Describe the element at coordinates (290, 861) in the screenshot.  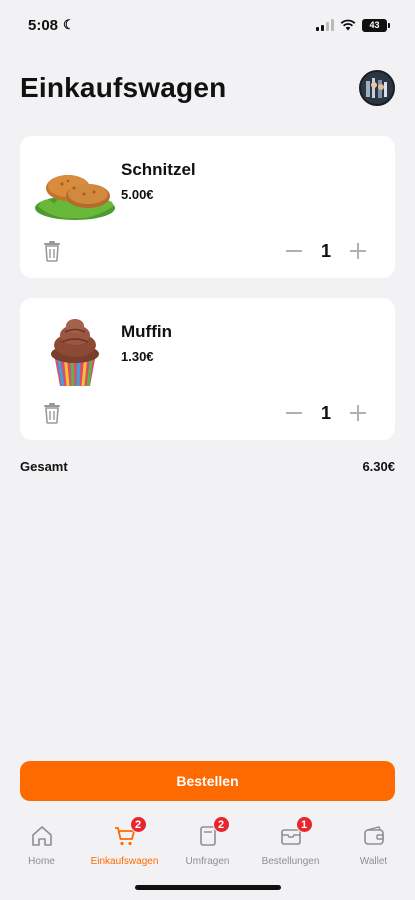
I see `tab-label: Bestellungen` at that location.